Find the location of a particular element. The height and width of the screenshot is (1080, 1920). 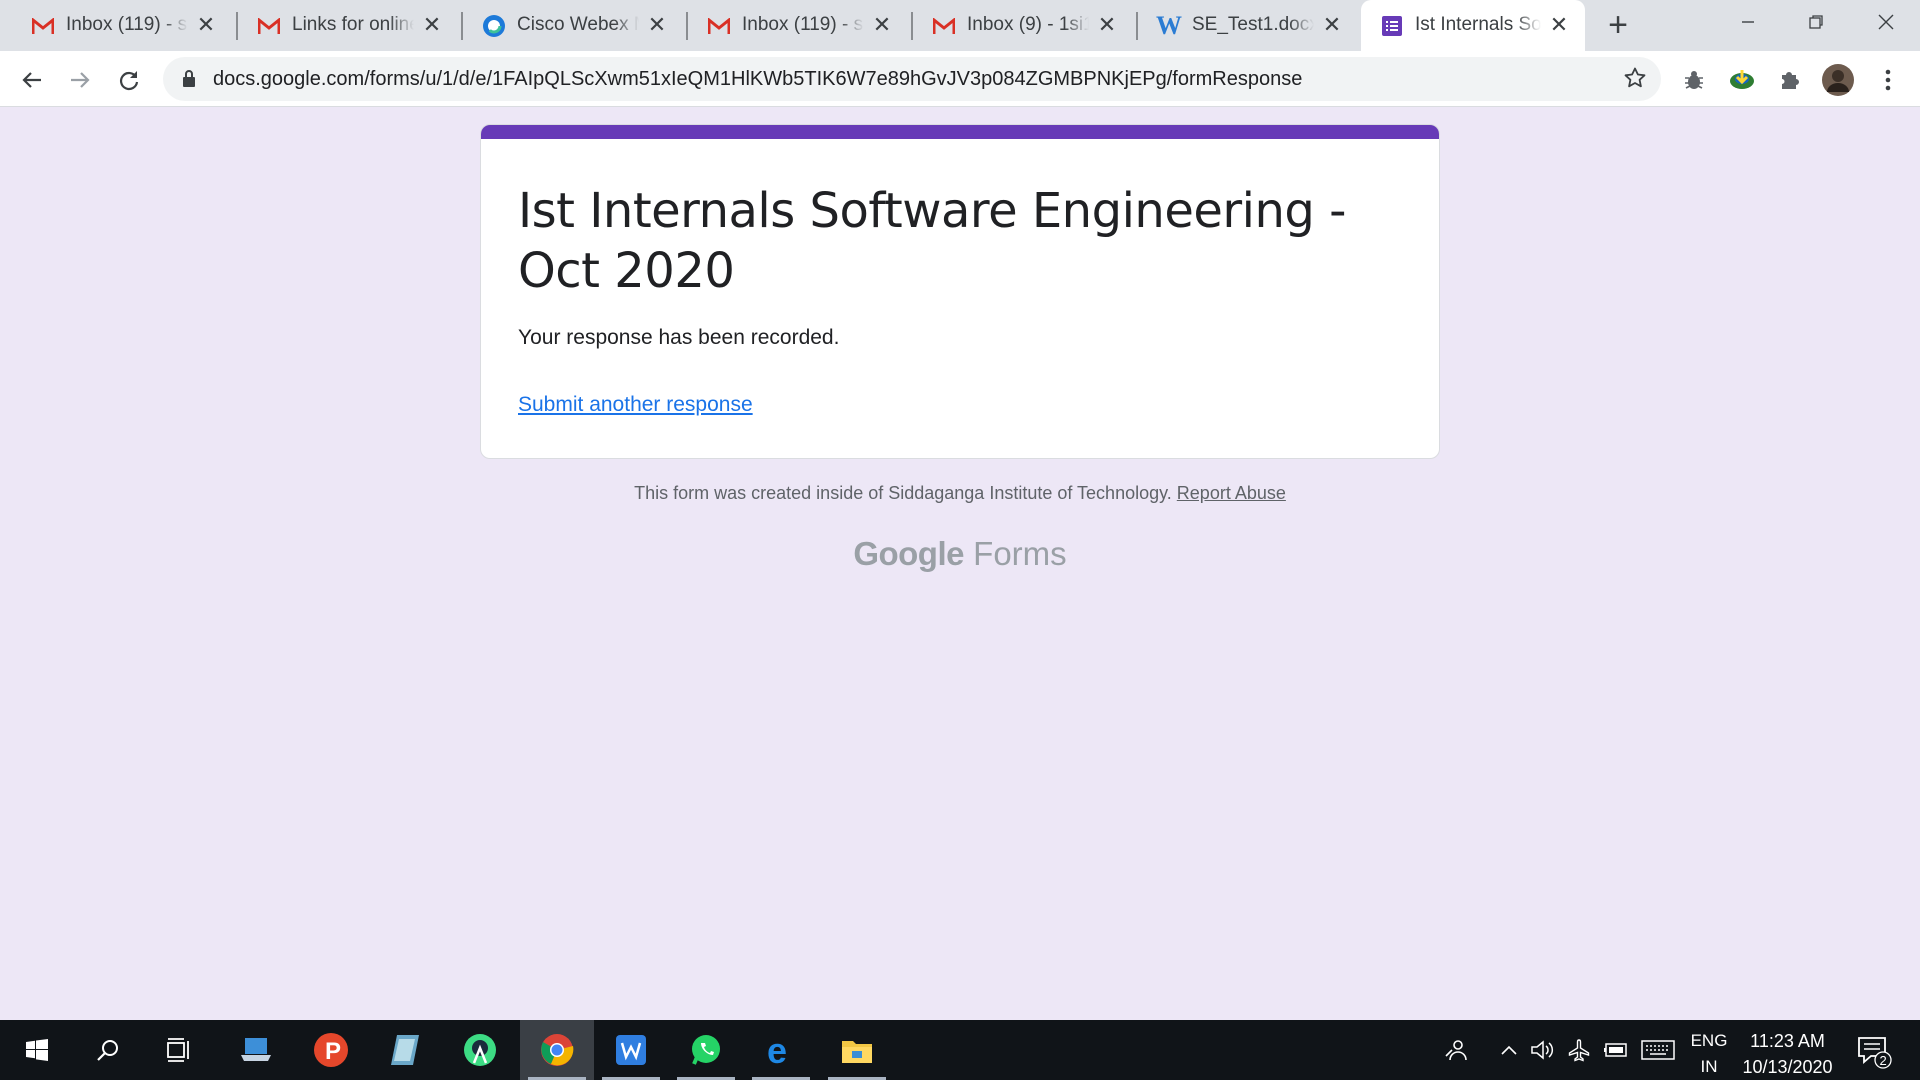

tab-google-form: Ist Internals Soft ✕ is located at coordinates (1473, 25).